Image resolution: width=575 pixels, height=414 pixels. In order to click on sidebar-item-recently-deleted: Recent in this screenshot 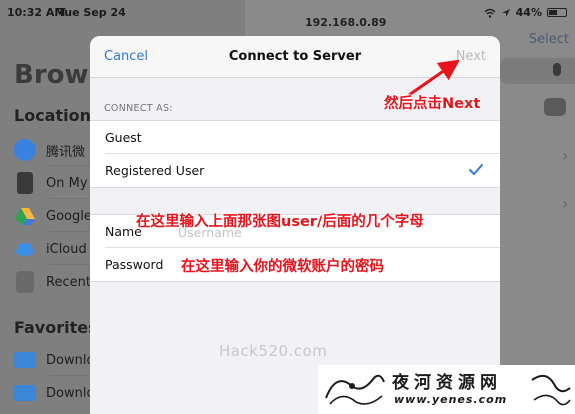, I will do `click(52, 282)`.